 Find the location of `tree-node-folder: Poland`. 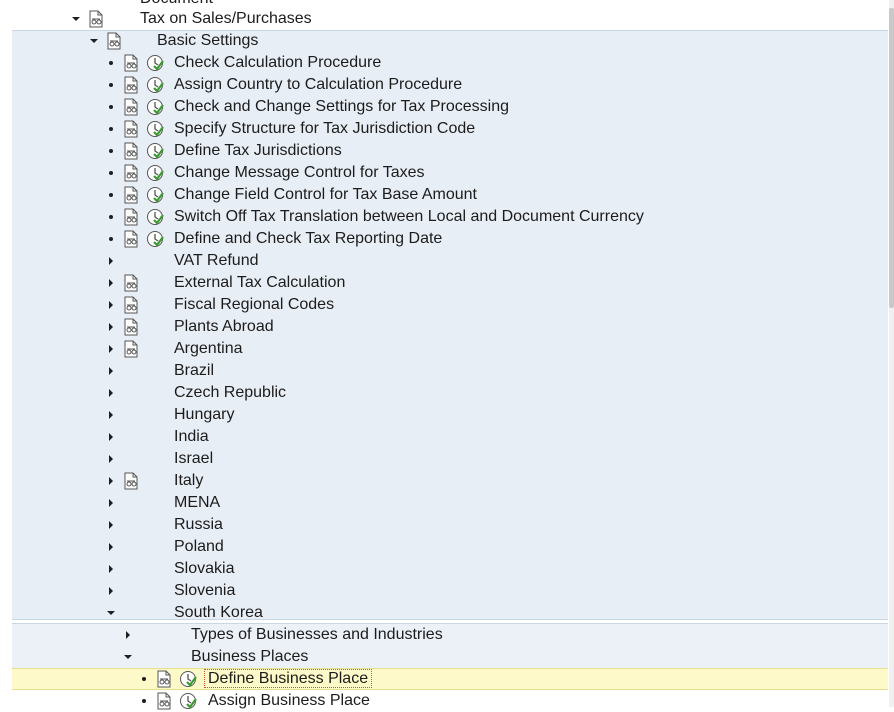

tree-node-folder: Poland is located at coordinates (450, 547).